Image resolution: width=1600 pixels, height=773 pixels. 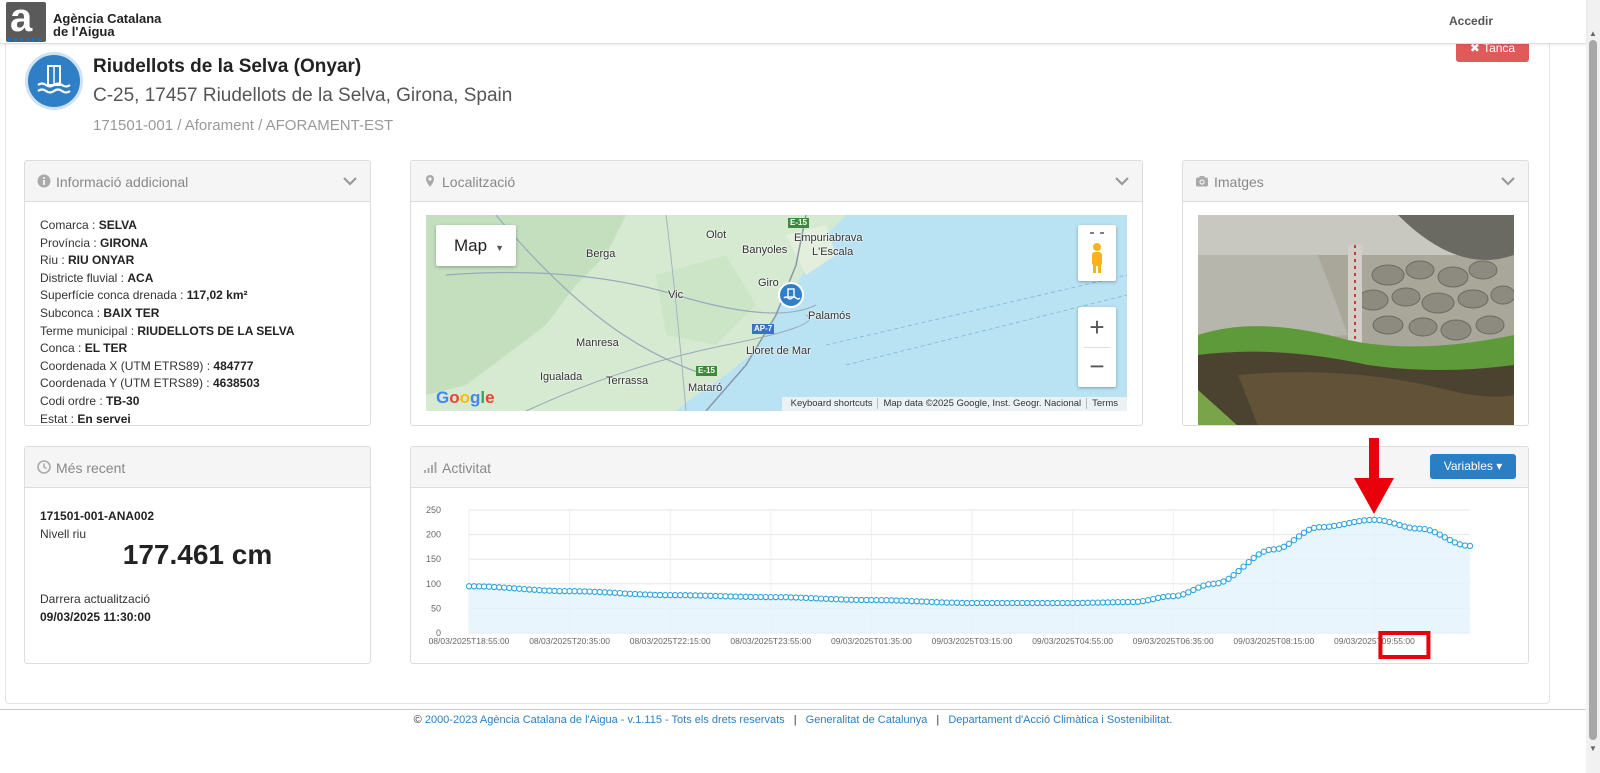 What do you see at coordinates (1356, 320) in the screenshot?
I see `station-photo` at bounding box center [1356, 320].